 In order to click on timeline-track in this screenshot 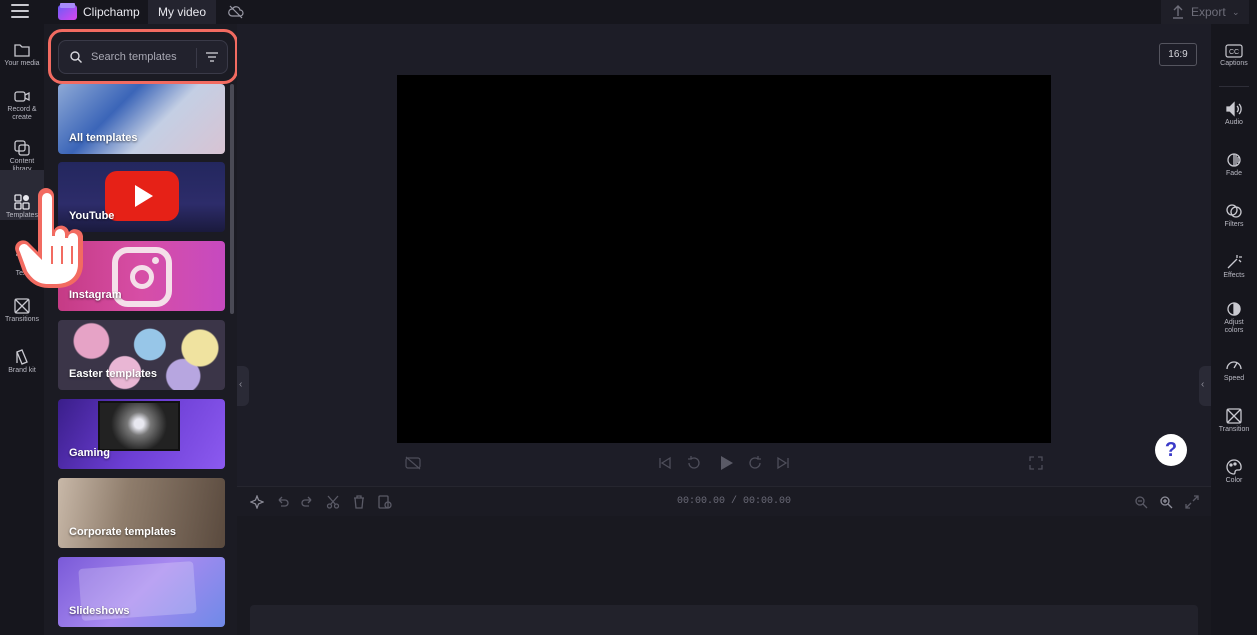, I will do `click(724, 620)`.